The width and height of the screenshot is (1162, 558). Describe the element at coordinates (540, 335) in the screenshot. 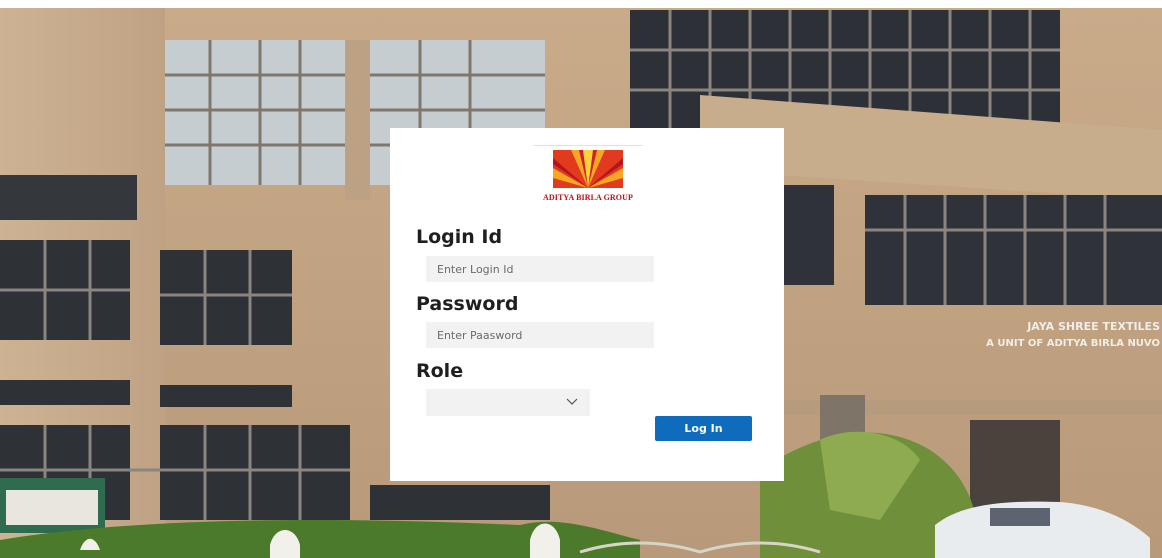

I see `password-input` at that location.